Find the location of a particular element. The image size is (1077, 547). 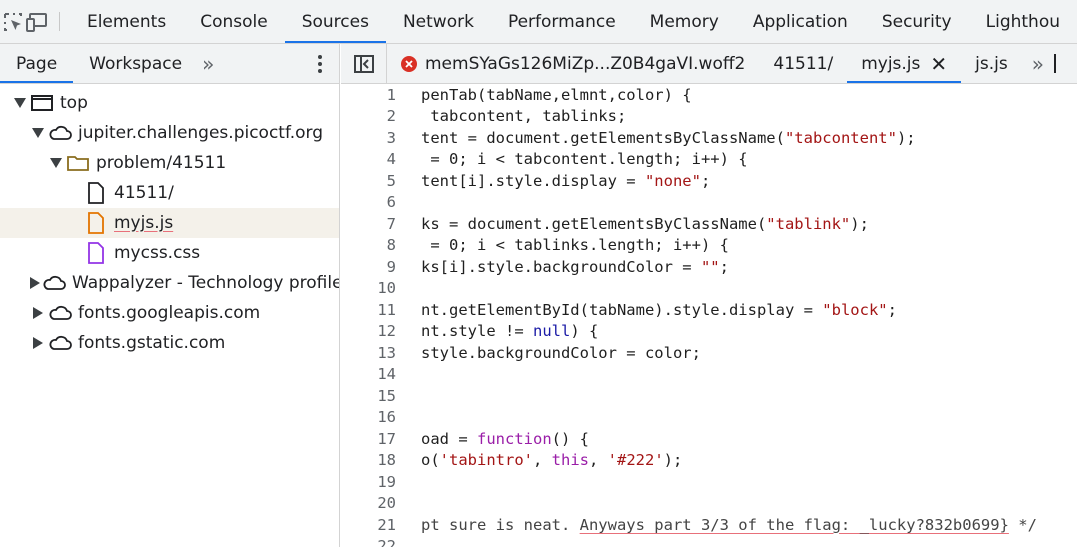

tab-page: Page is located at coordinates (37, 63).